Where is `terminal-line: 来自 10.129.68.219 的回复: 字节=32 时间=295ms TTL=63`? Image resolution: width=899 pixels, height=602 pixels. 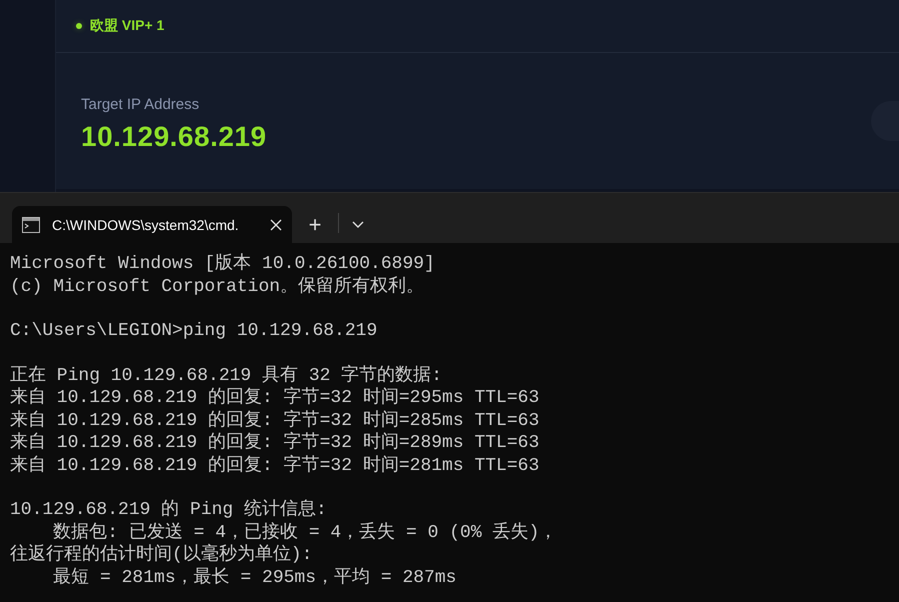 terminal-line: 来自 10.129.68.219 的回复: 字节=32 时间=295ms TTL=63 is located at coordinates (275, 398).